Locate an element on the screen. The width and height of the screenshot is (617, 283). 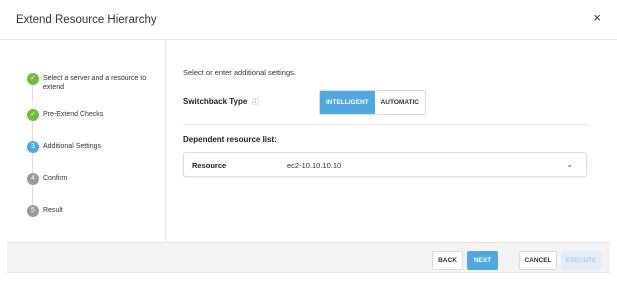
switchback-intelligent-button: INTELLIGENT is located at coordinates (347, 102).